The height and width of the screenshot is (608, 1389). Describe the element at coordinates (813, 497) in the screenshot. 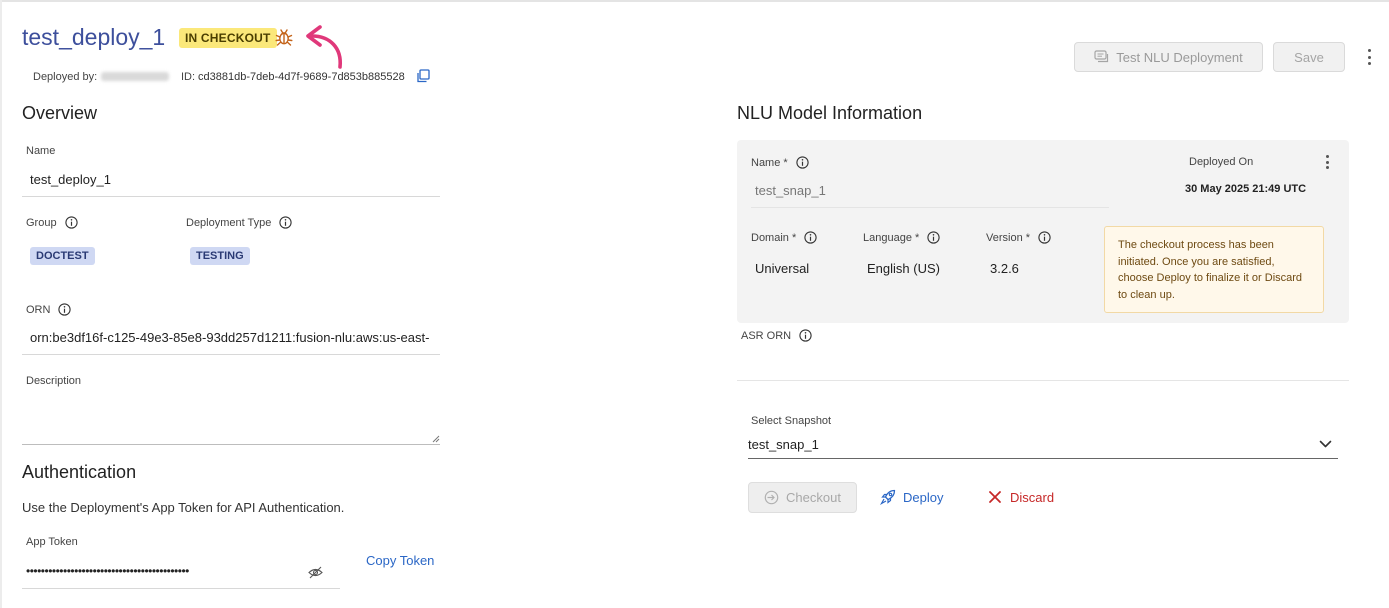

I see `checkout-label: Checkout` at that location.